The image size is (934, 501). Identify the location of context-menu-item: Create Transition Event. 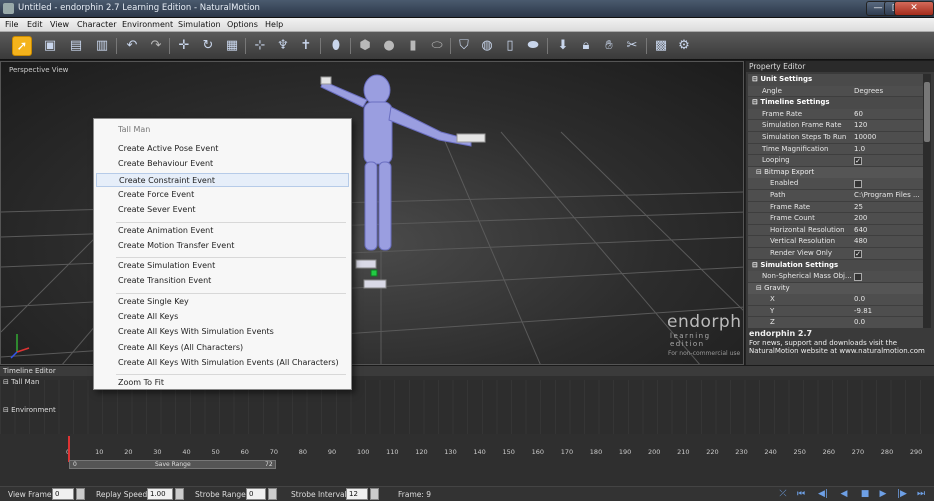
(222, 281).